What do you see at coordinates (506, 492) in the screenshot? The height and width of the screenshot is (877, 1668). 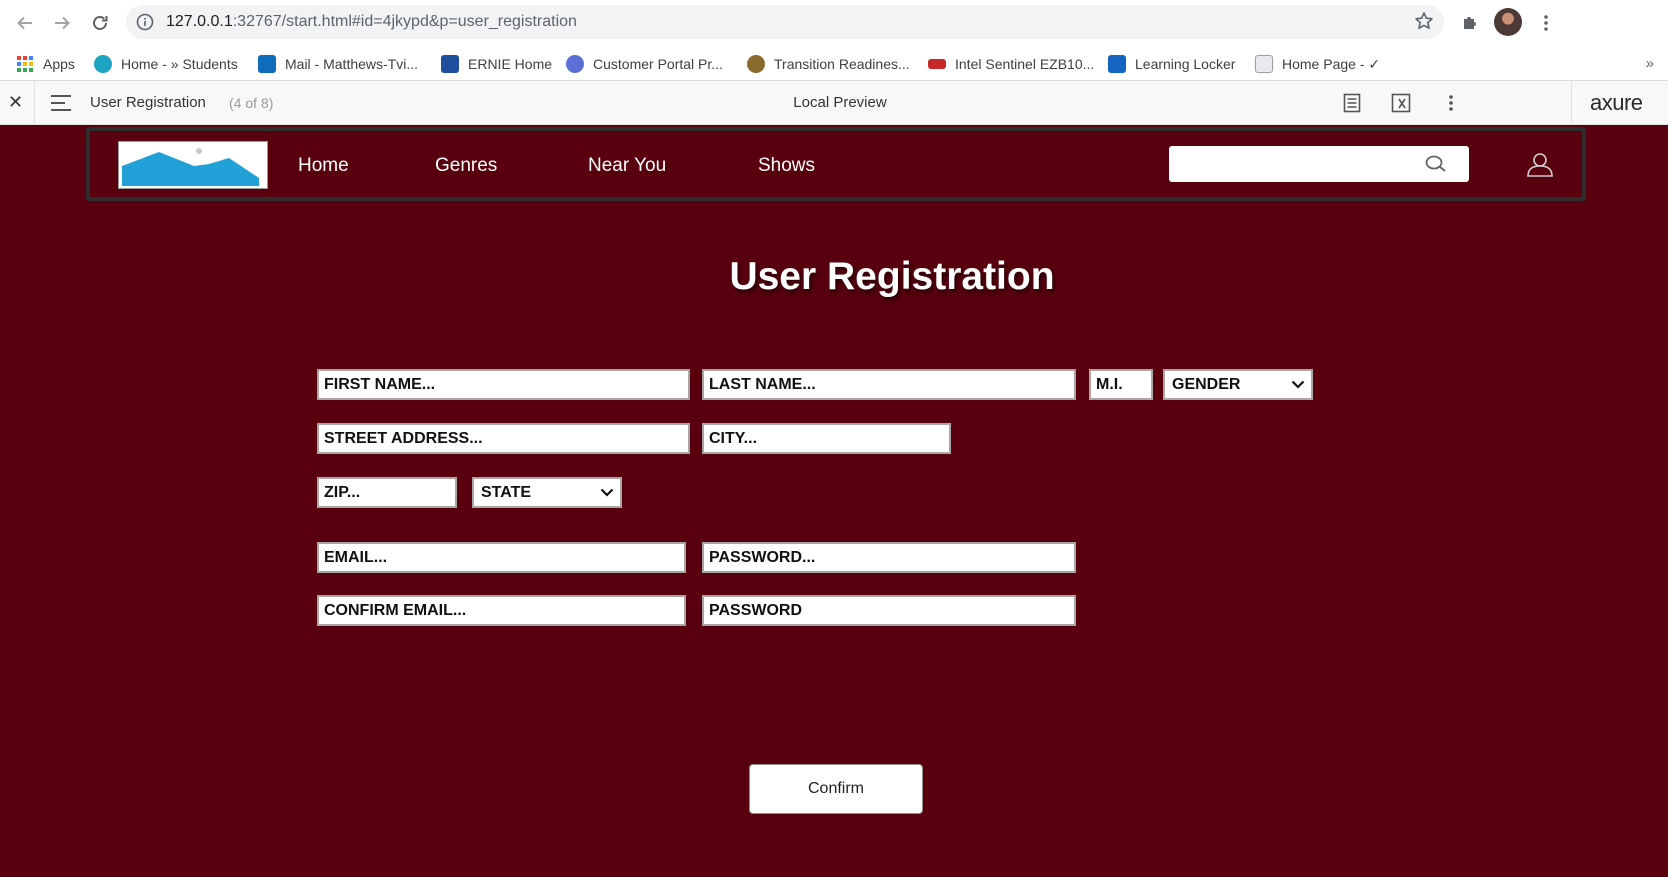 I see `state-value: STATE` at bounding box center [506, 492].